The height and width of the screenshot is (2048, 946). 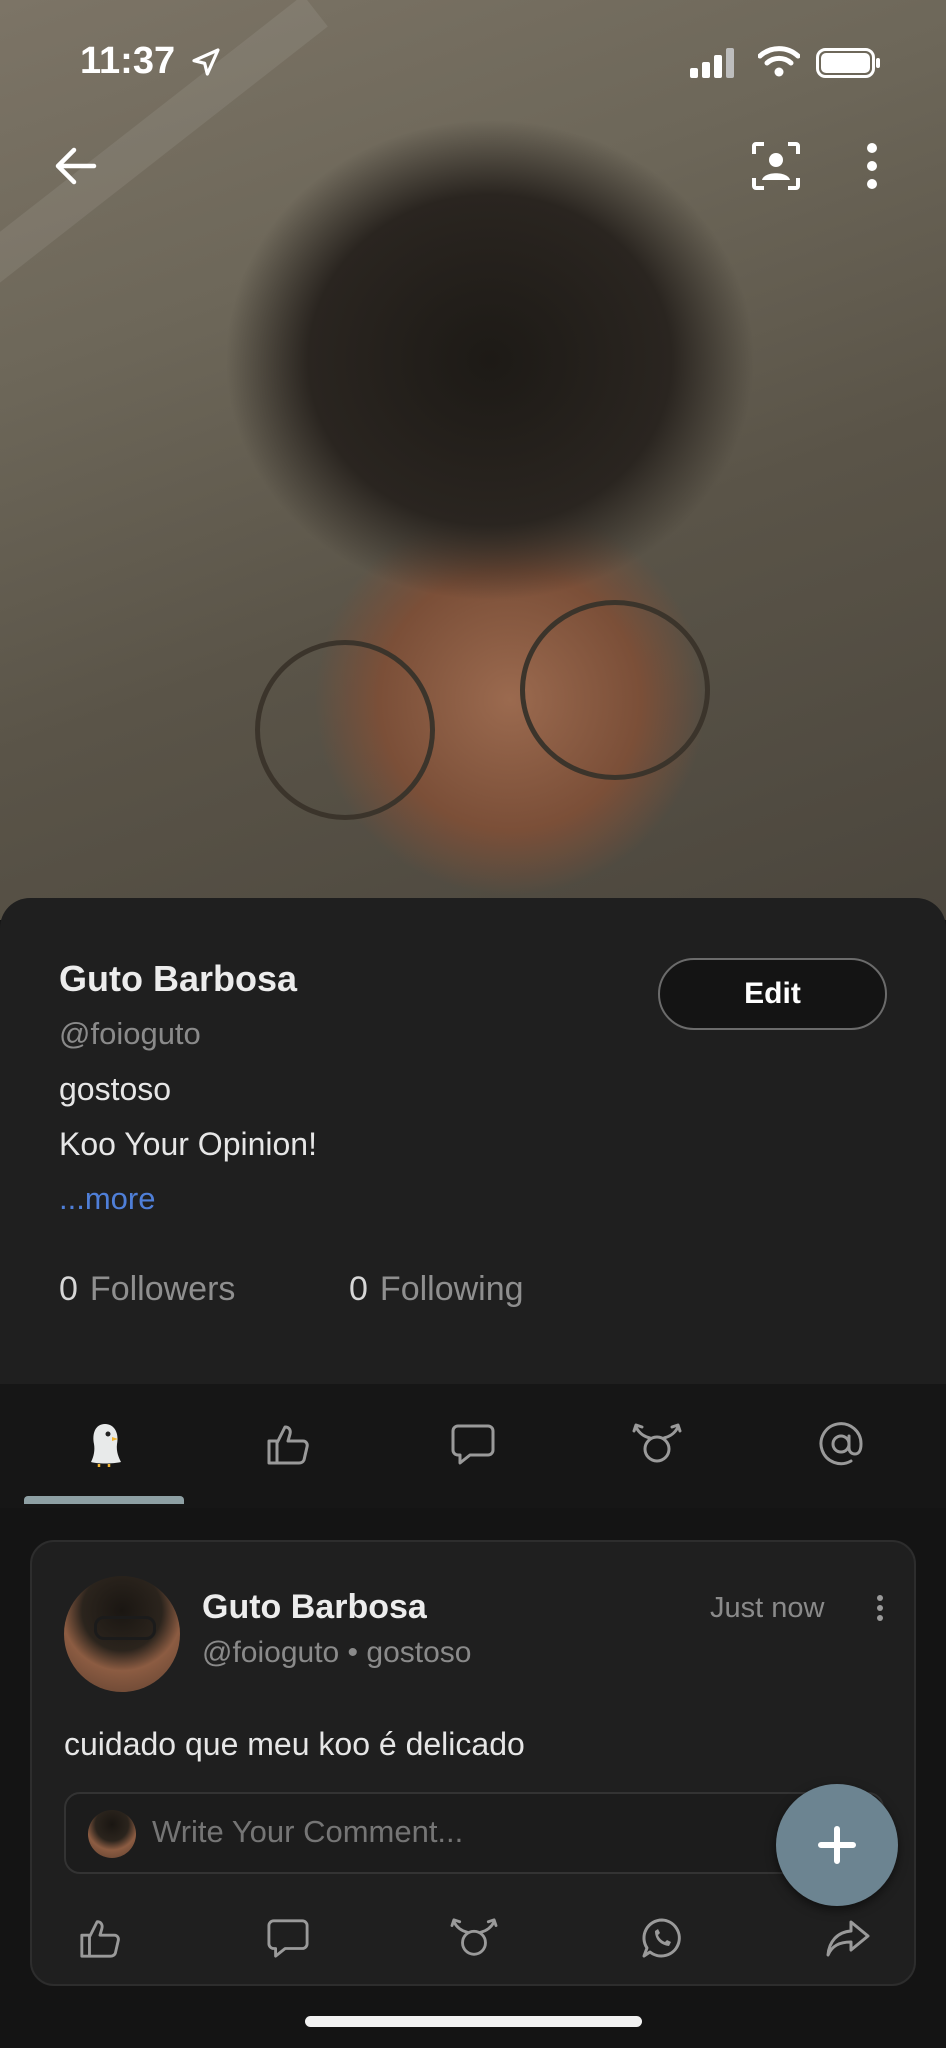 I want to click on tab-comments, so click(x=473, y=1444).